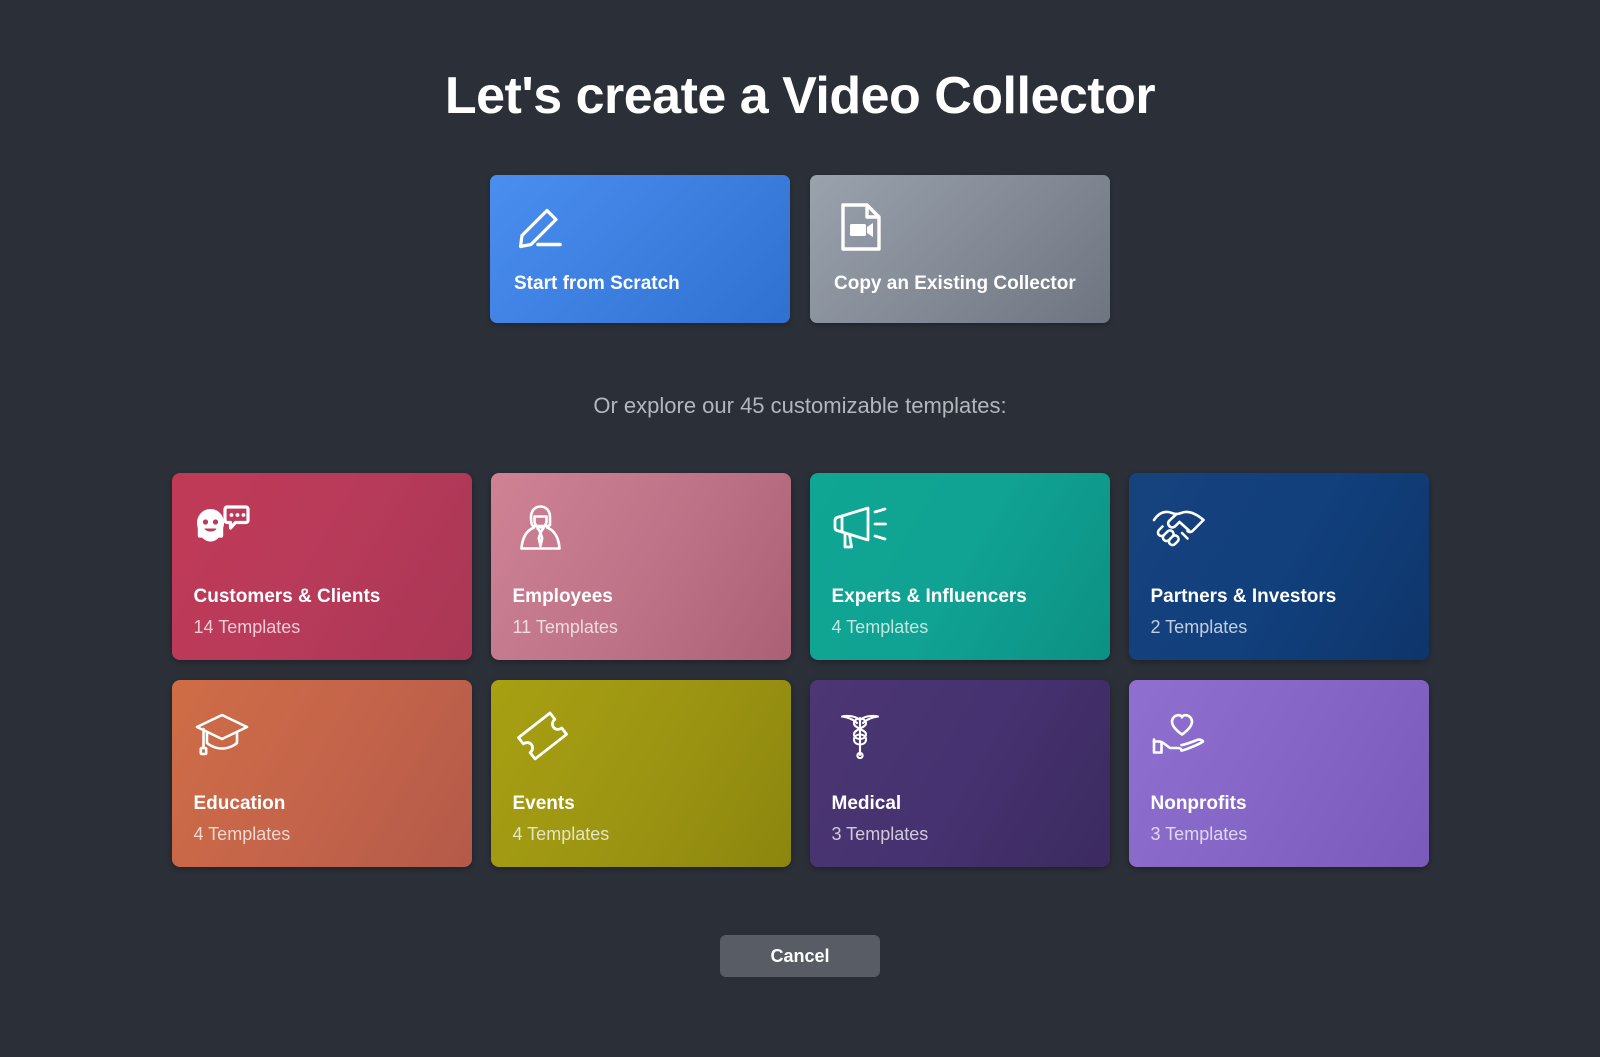 The image size is (1600, 1057). Describe the element at coordinates (955, 284) in the screenshot. I see `copy-existing-collector-label: Copy an Existing Collector` at that location.